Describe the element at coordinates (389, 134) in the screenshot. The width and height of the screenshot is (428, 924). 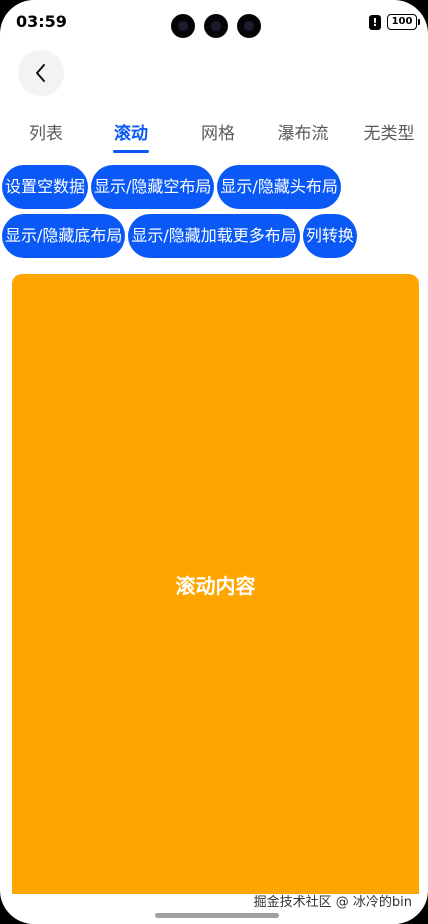
I see `tab-untyped: 无类型` at that location.